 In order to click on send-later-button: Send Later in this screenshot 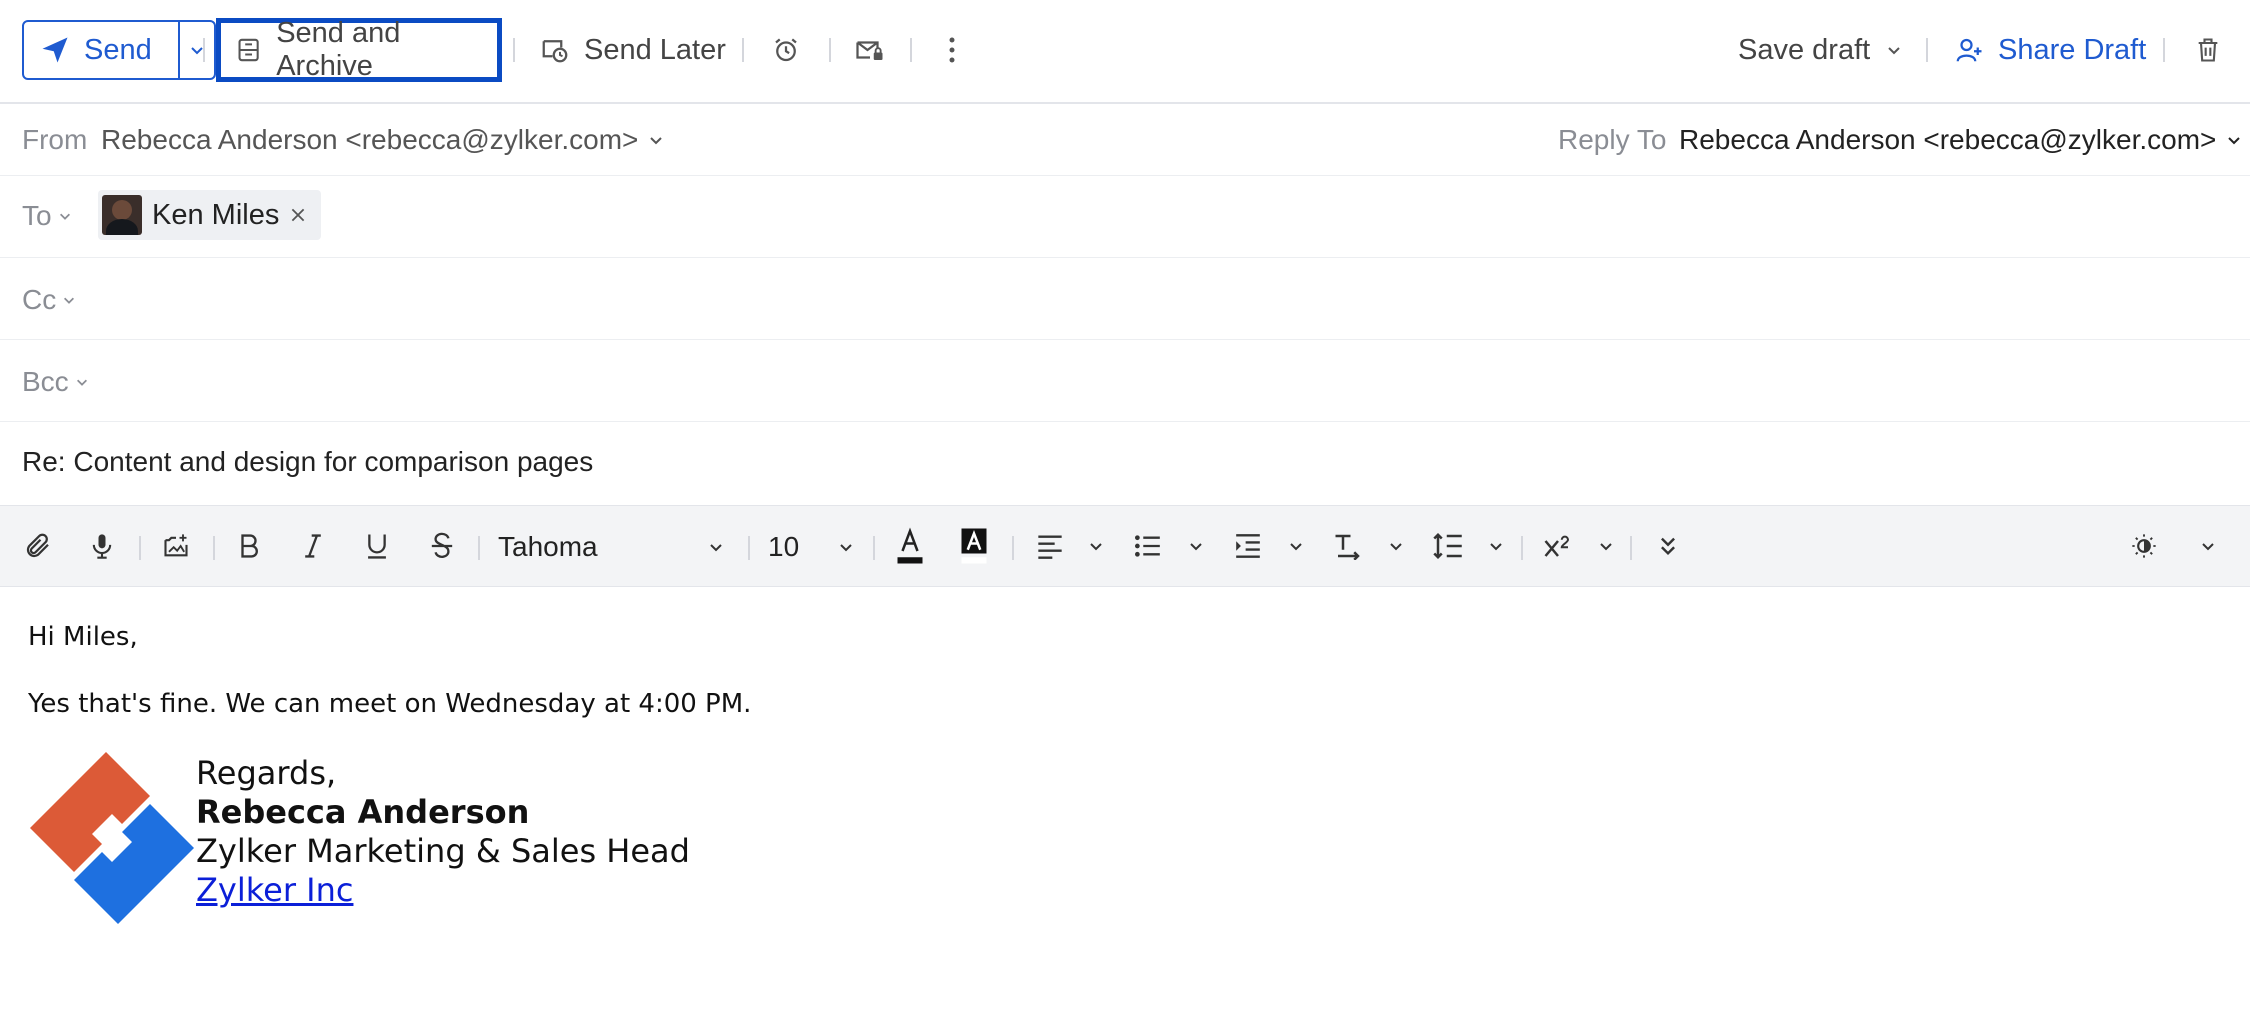, I will do `click(633, 50)`.